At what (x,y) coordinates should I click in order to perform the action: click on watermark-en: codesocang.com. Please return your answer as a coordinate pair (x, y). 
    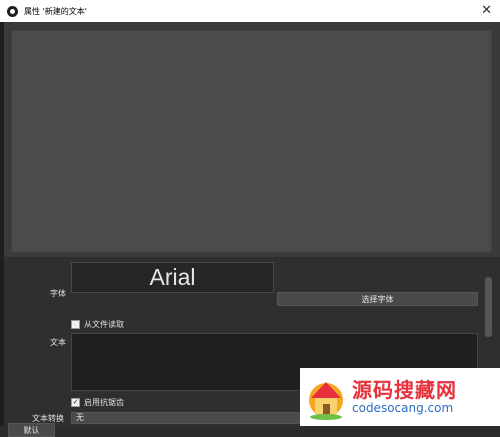
    Looking at the image, I should click on (403, 408).